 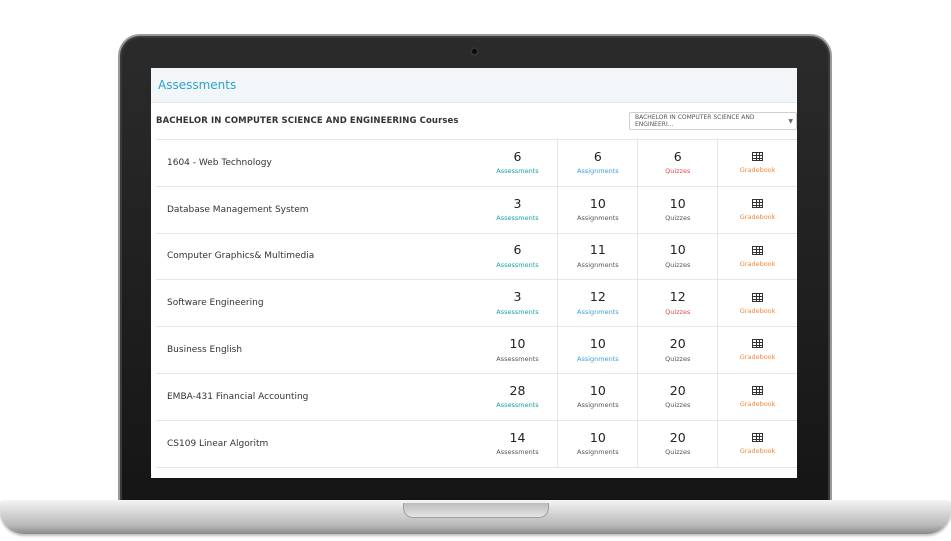 I want to click on course-name: 1604 - Web Technology, so click(x=317, y=163).